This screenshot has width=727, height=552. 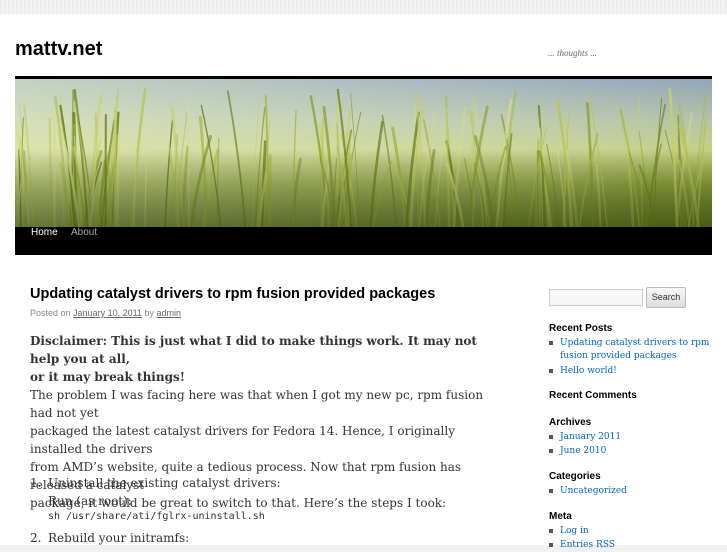 I want to click on meta-link: Log in, so click(x=635, y=531).